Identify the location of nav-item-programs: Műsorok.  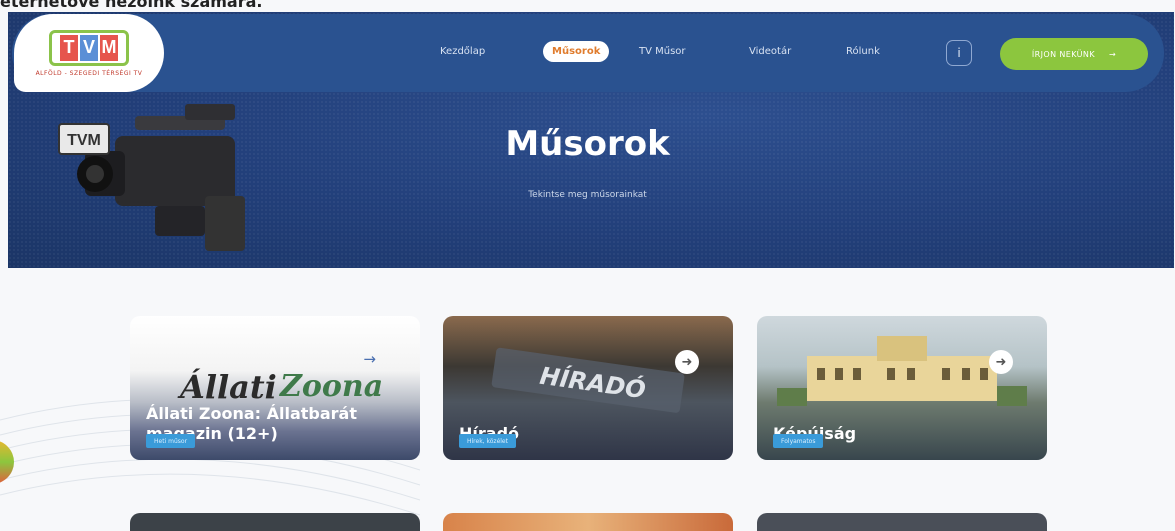
(576, 51).